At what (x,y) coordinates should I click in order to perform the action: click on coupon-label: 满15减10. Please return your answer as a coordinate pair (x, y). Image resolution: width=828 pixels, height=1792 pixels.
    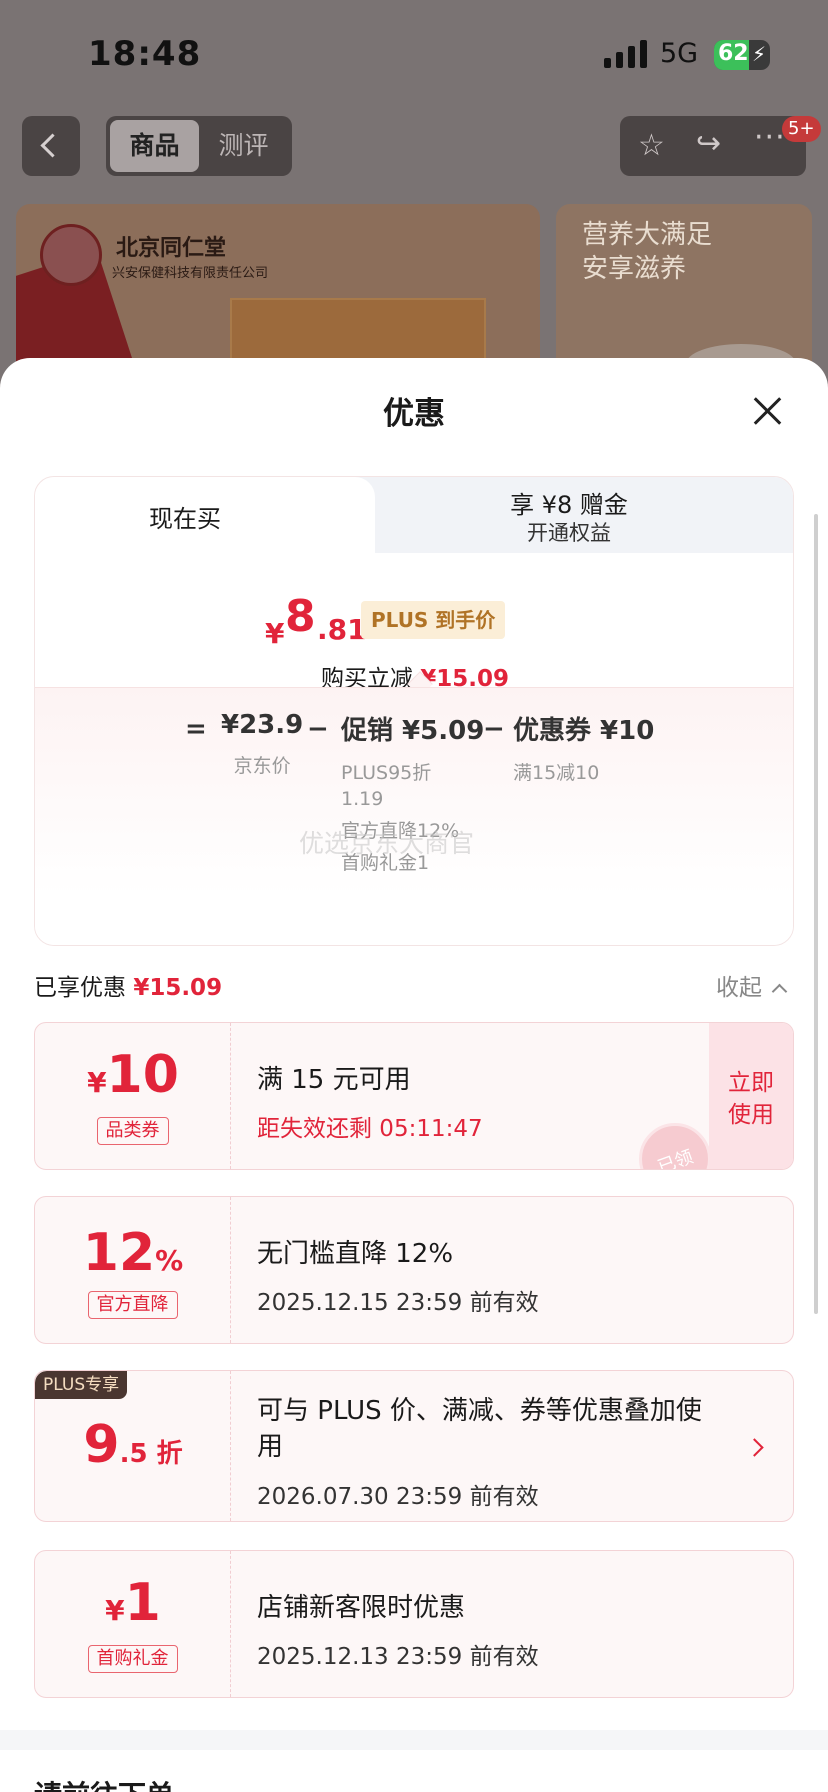
    Looking at the image, I should click on (556, 773).